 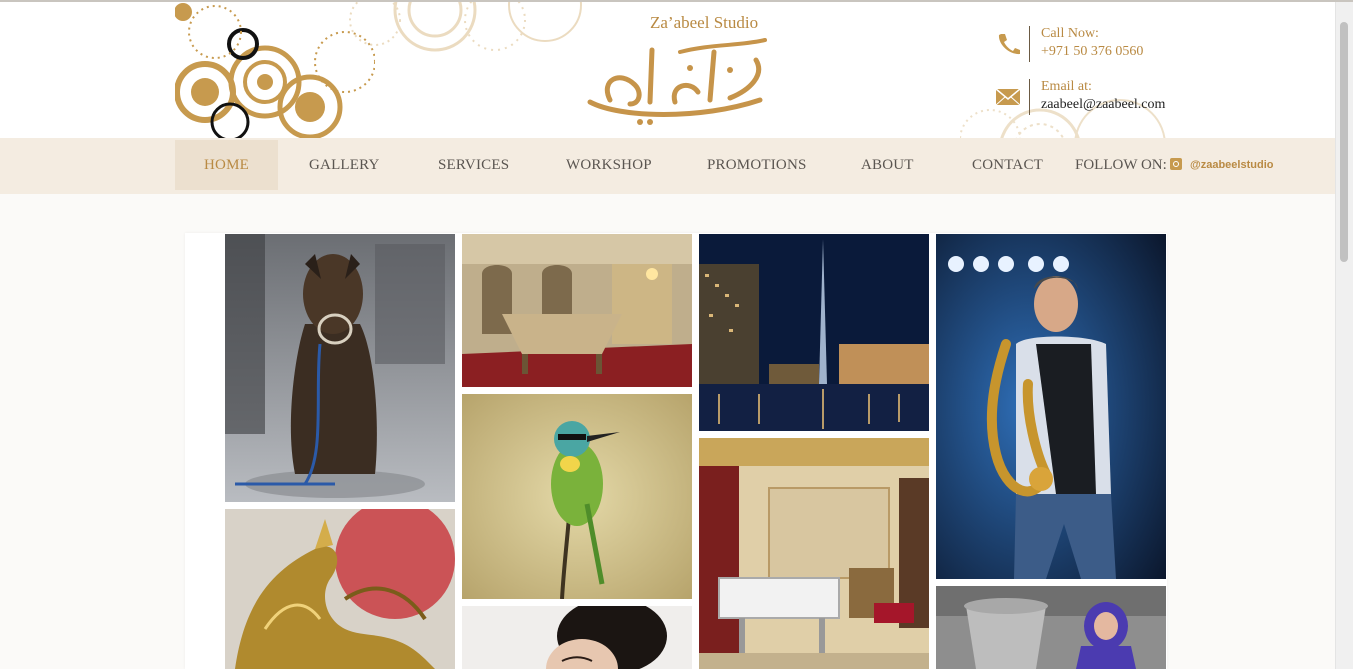 I want to click on horse-statue-photo, so click(x=340, y=589).